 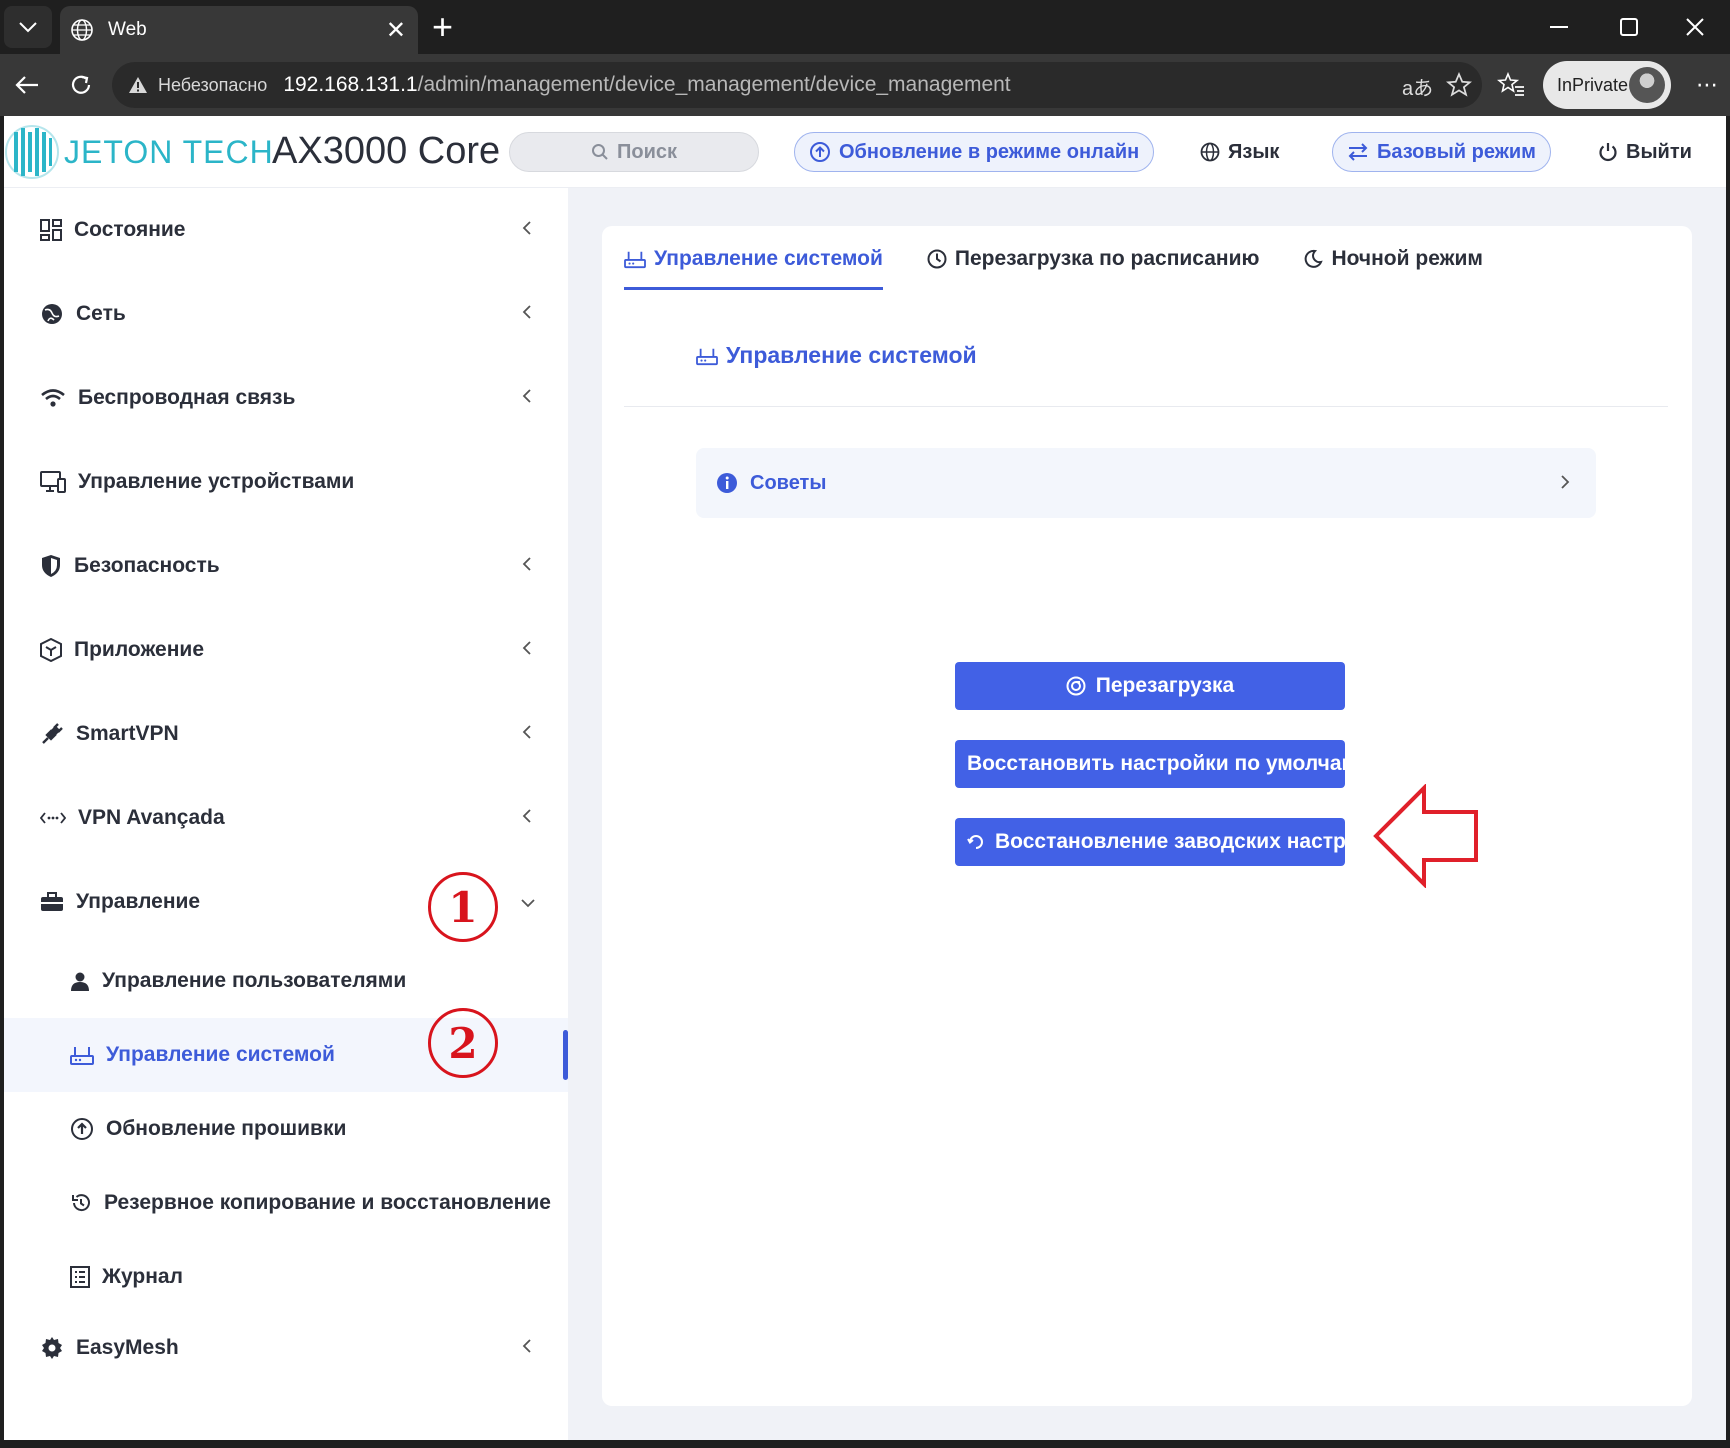 I want to click on back-button, so click(x=27, y=85).